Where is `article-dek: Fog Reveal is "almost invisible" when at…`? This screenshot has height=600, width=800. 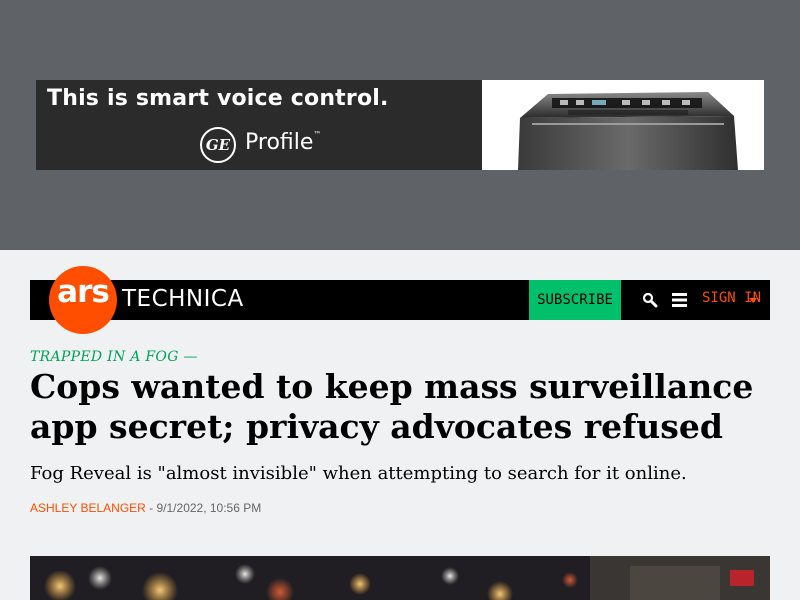 article-dek: Fog Reveal is "almost invisible" when at… is located at coordinates (358, 473).